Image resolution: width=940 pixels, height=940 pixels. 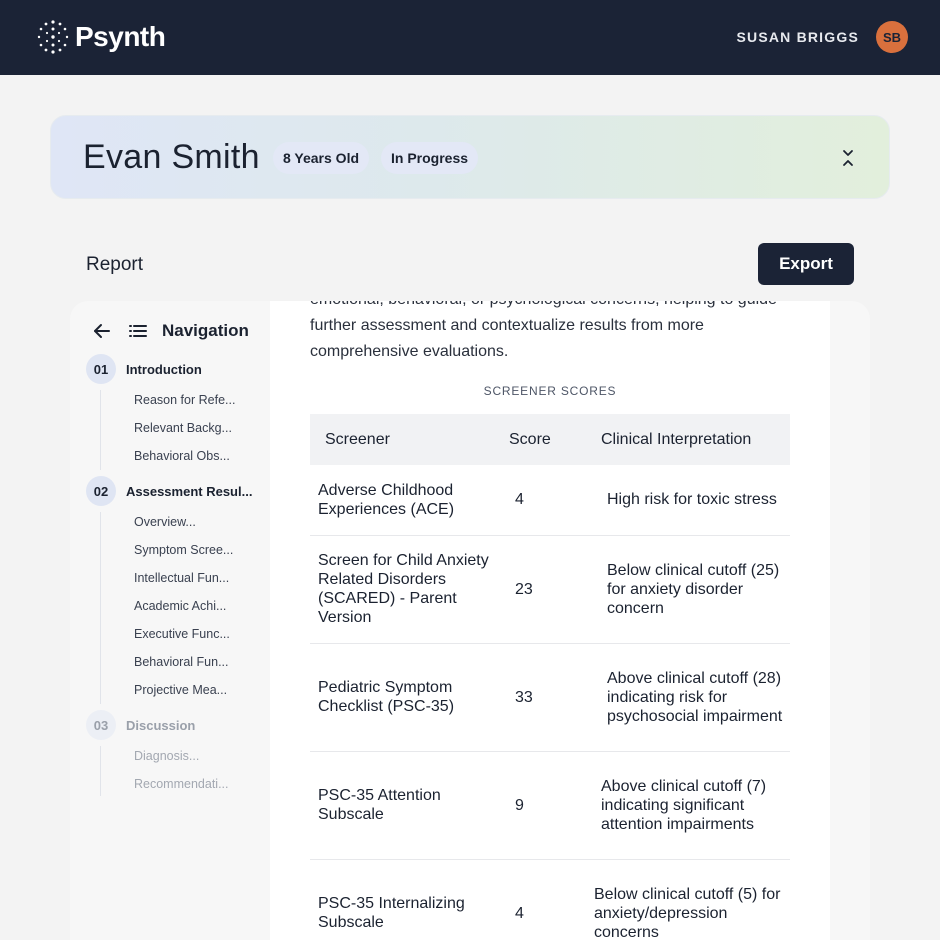 I want to click on navigation-title: Navigation, so click(x=205, y=330).